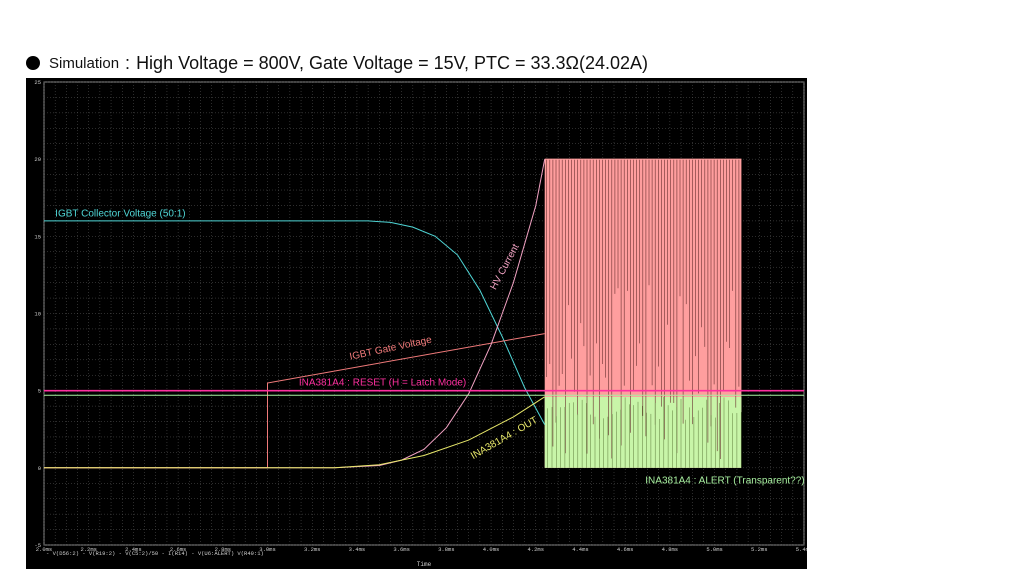  What do you see at coordinates (37, 82) in the screenshot?
I see `y-tick-label: 25` at bounding box center [37, 82].